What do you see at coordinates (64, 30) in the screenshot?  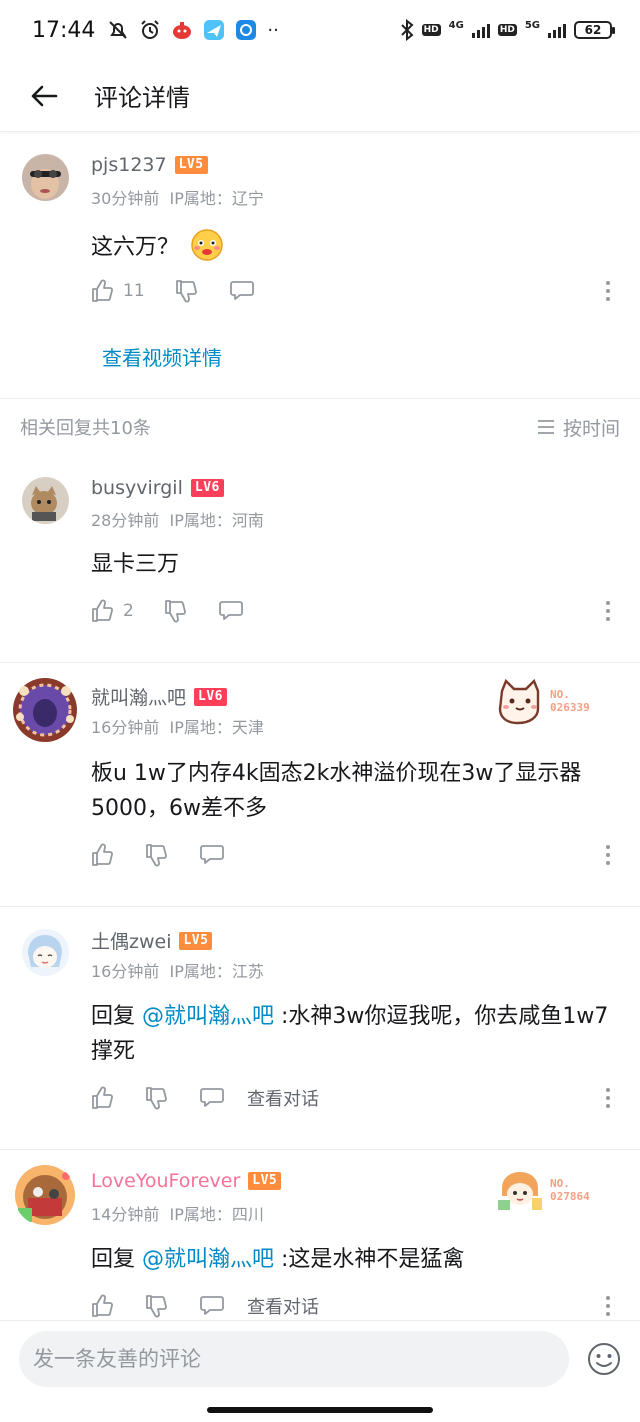 I see `status-time: 17:44` at bounding box center [64, 30].